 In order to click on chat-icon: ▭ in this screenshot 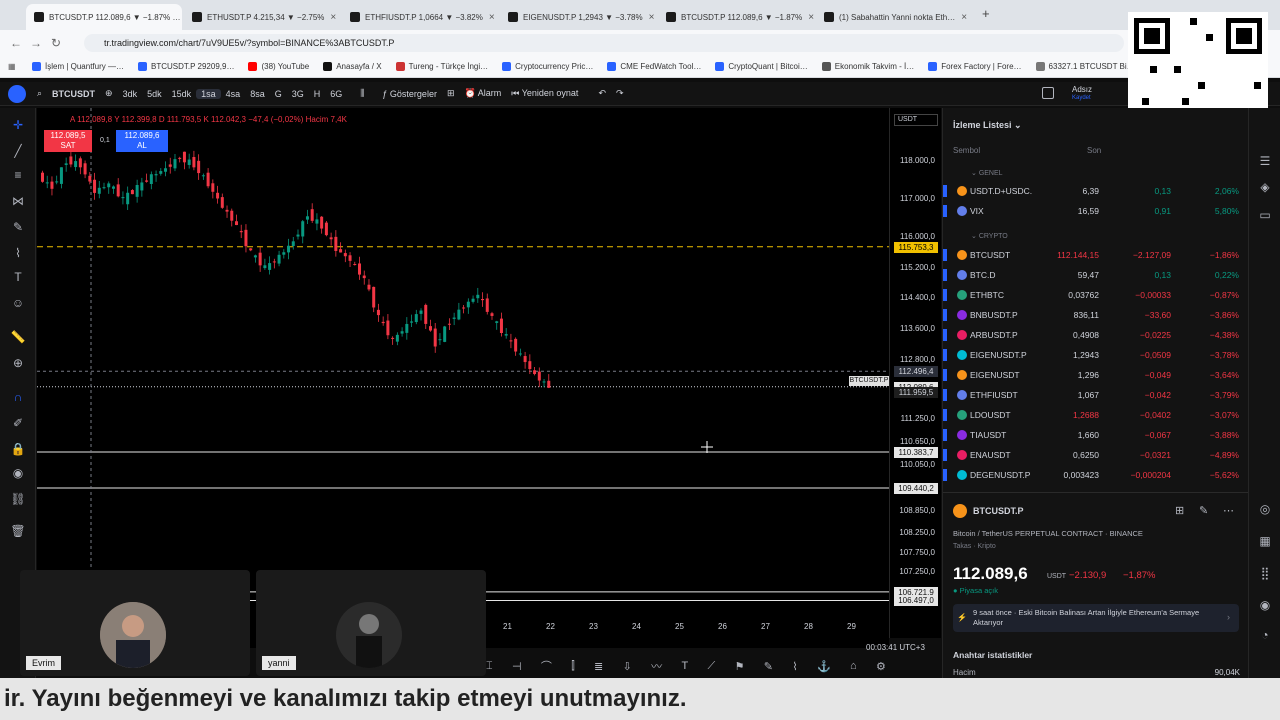, I will do `click(1265, 215)`.